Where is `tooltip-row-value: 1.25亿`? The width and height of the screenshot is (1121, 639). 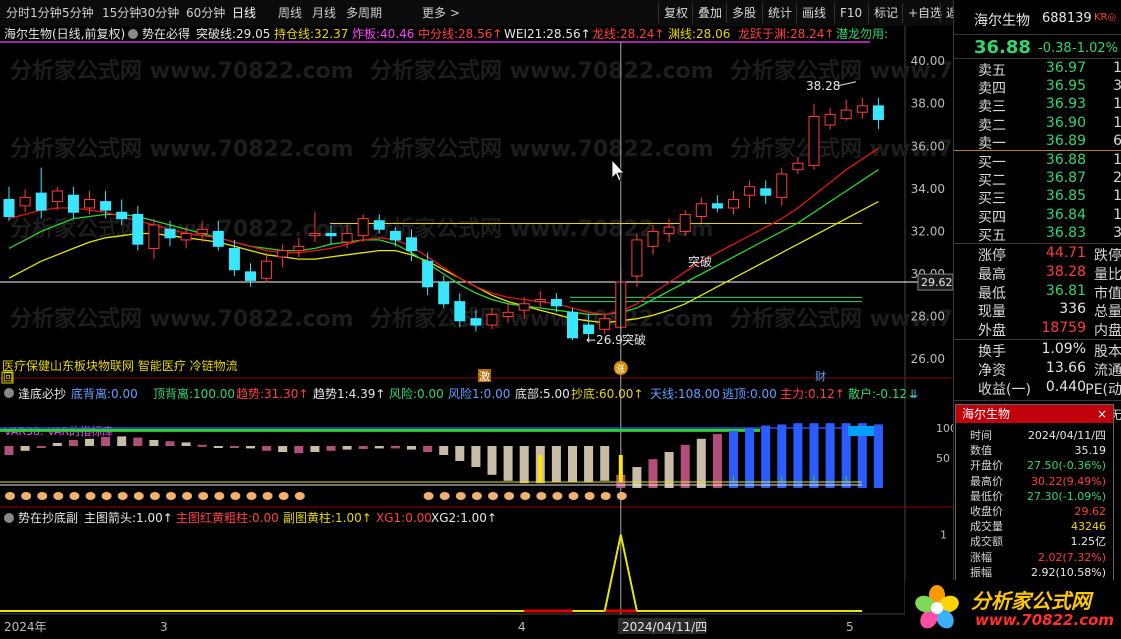 tooltip-row-value: 1.25亿 is located at coordinates (1088, 542).